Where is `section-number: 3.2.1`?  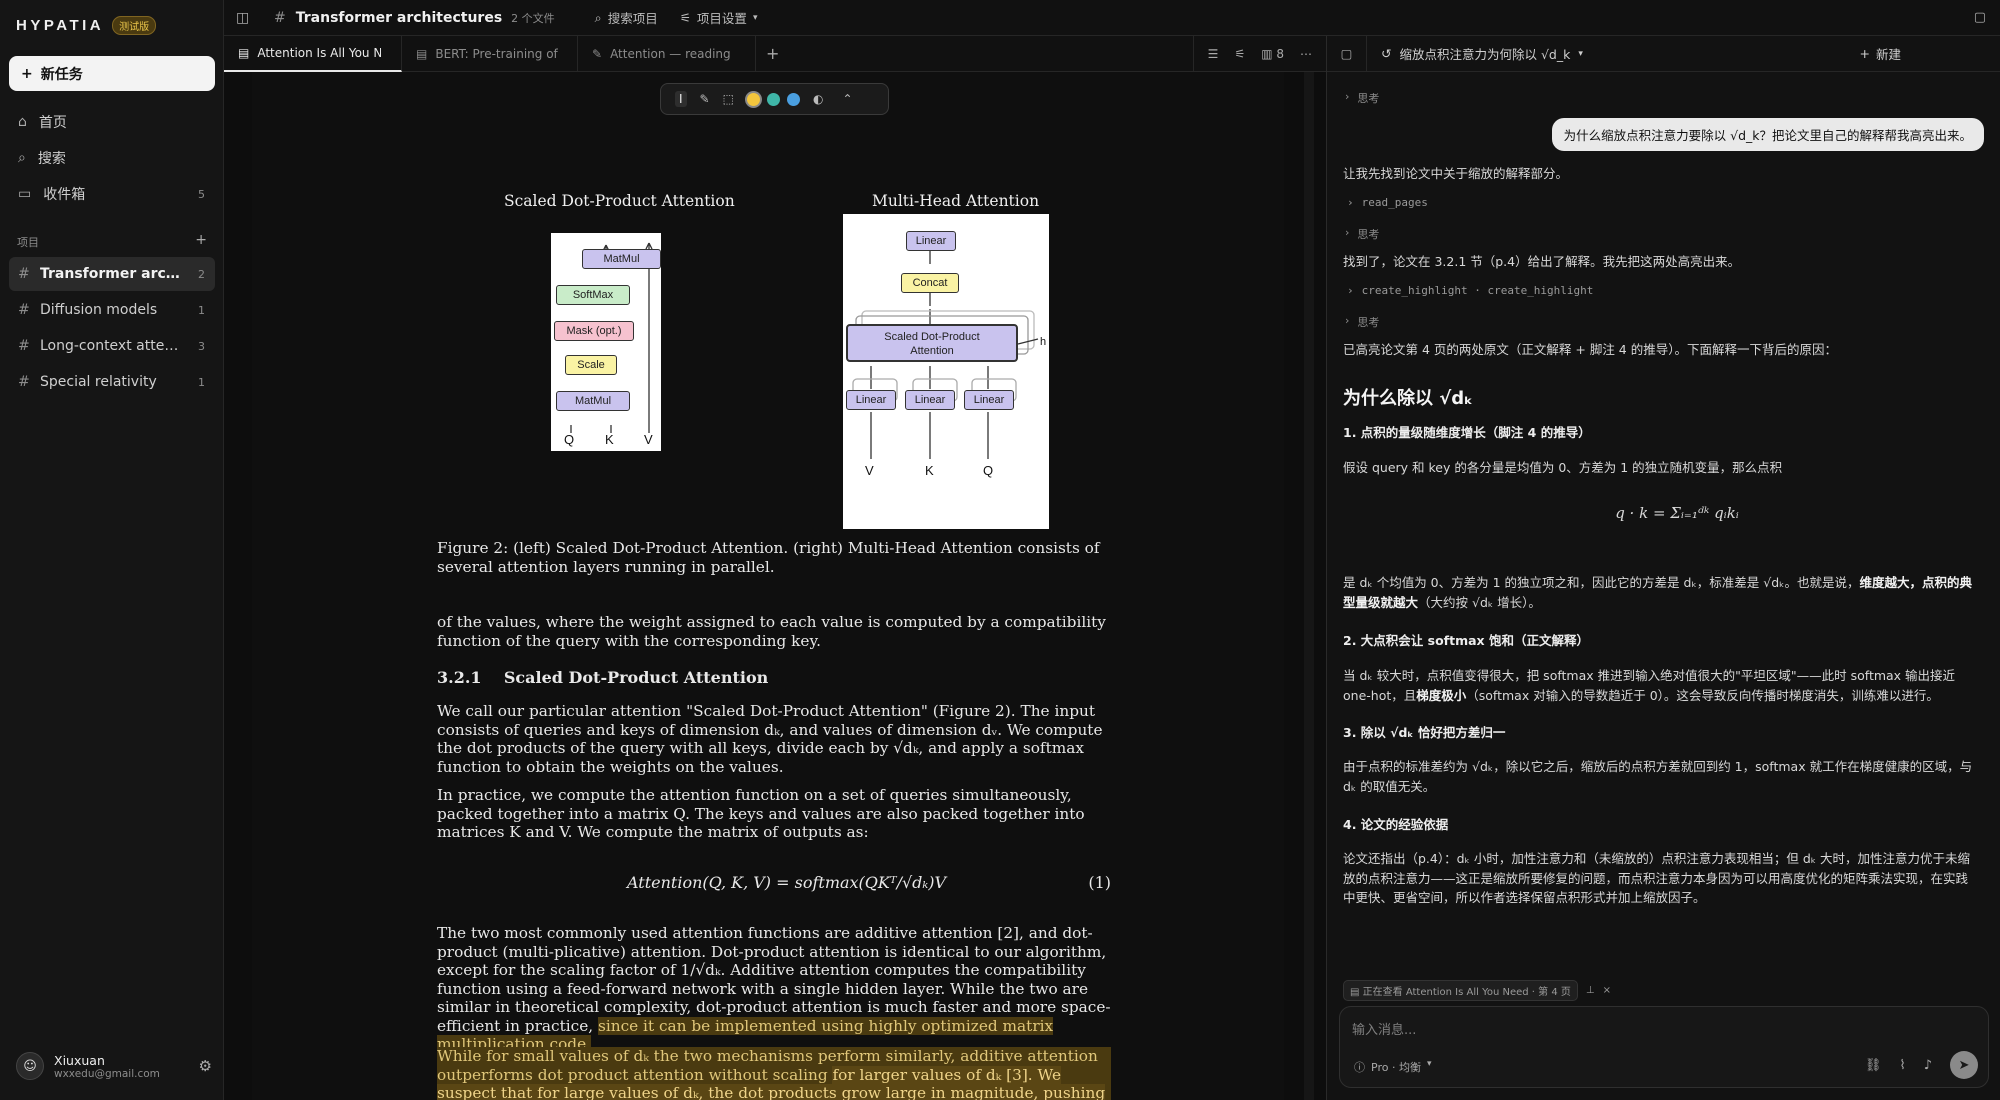
section-number: 3.2.1 is located at coordinates (459, 677).